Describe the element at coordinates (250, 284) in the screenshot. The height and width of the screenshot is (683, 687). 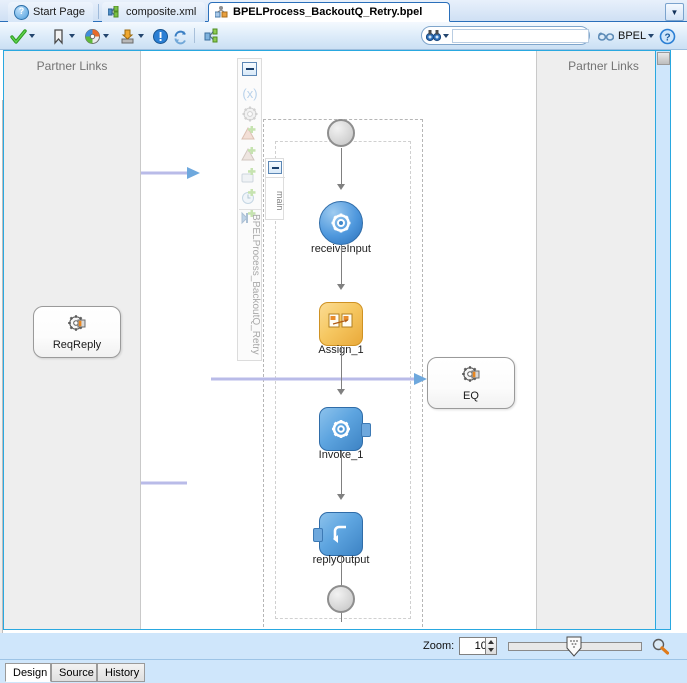
I see `process-name-vertical: BPELProcess_BackoutQ_Retry` at that location.